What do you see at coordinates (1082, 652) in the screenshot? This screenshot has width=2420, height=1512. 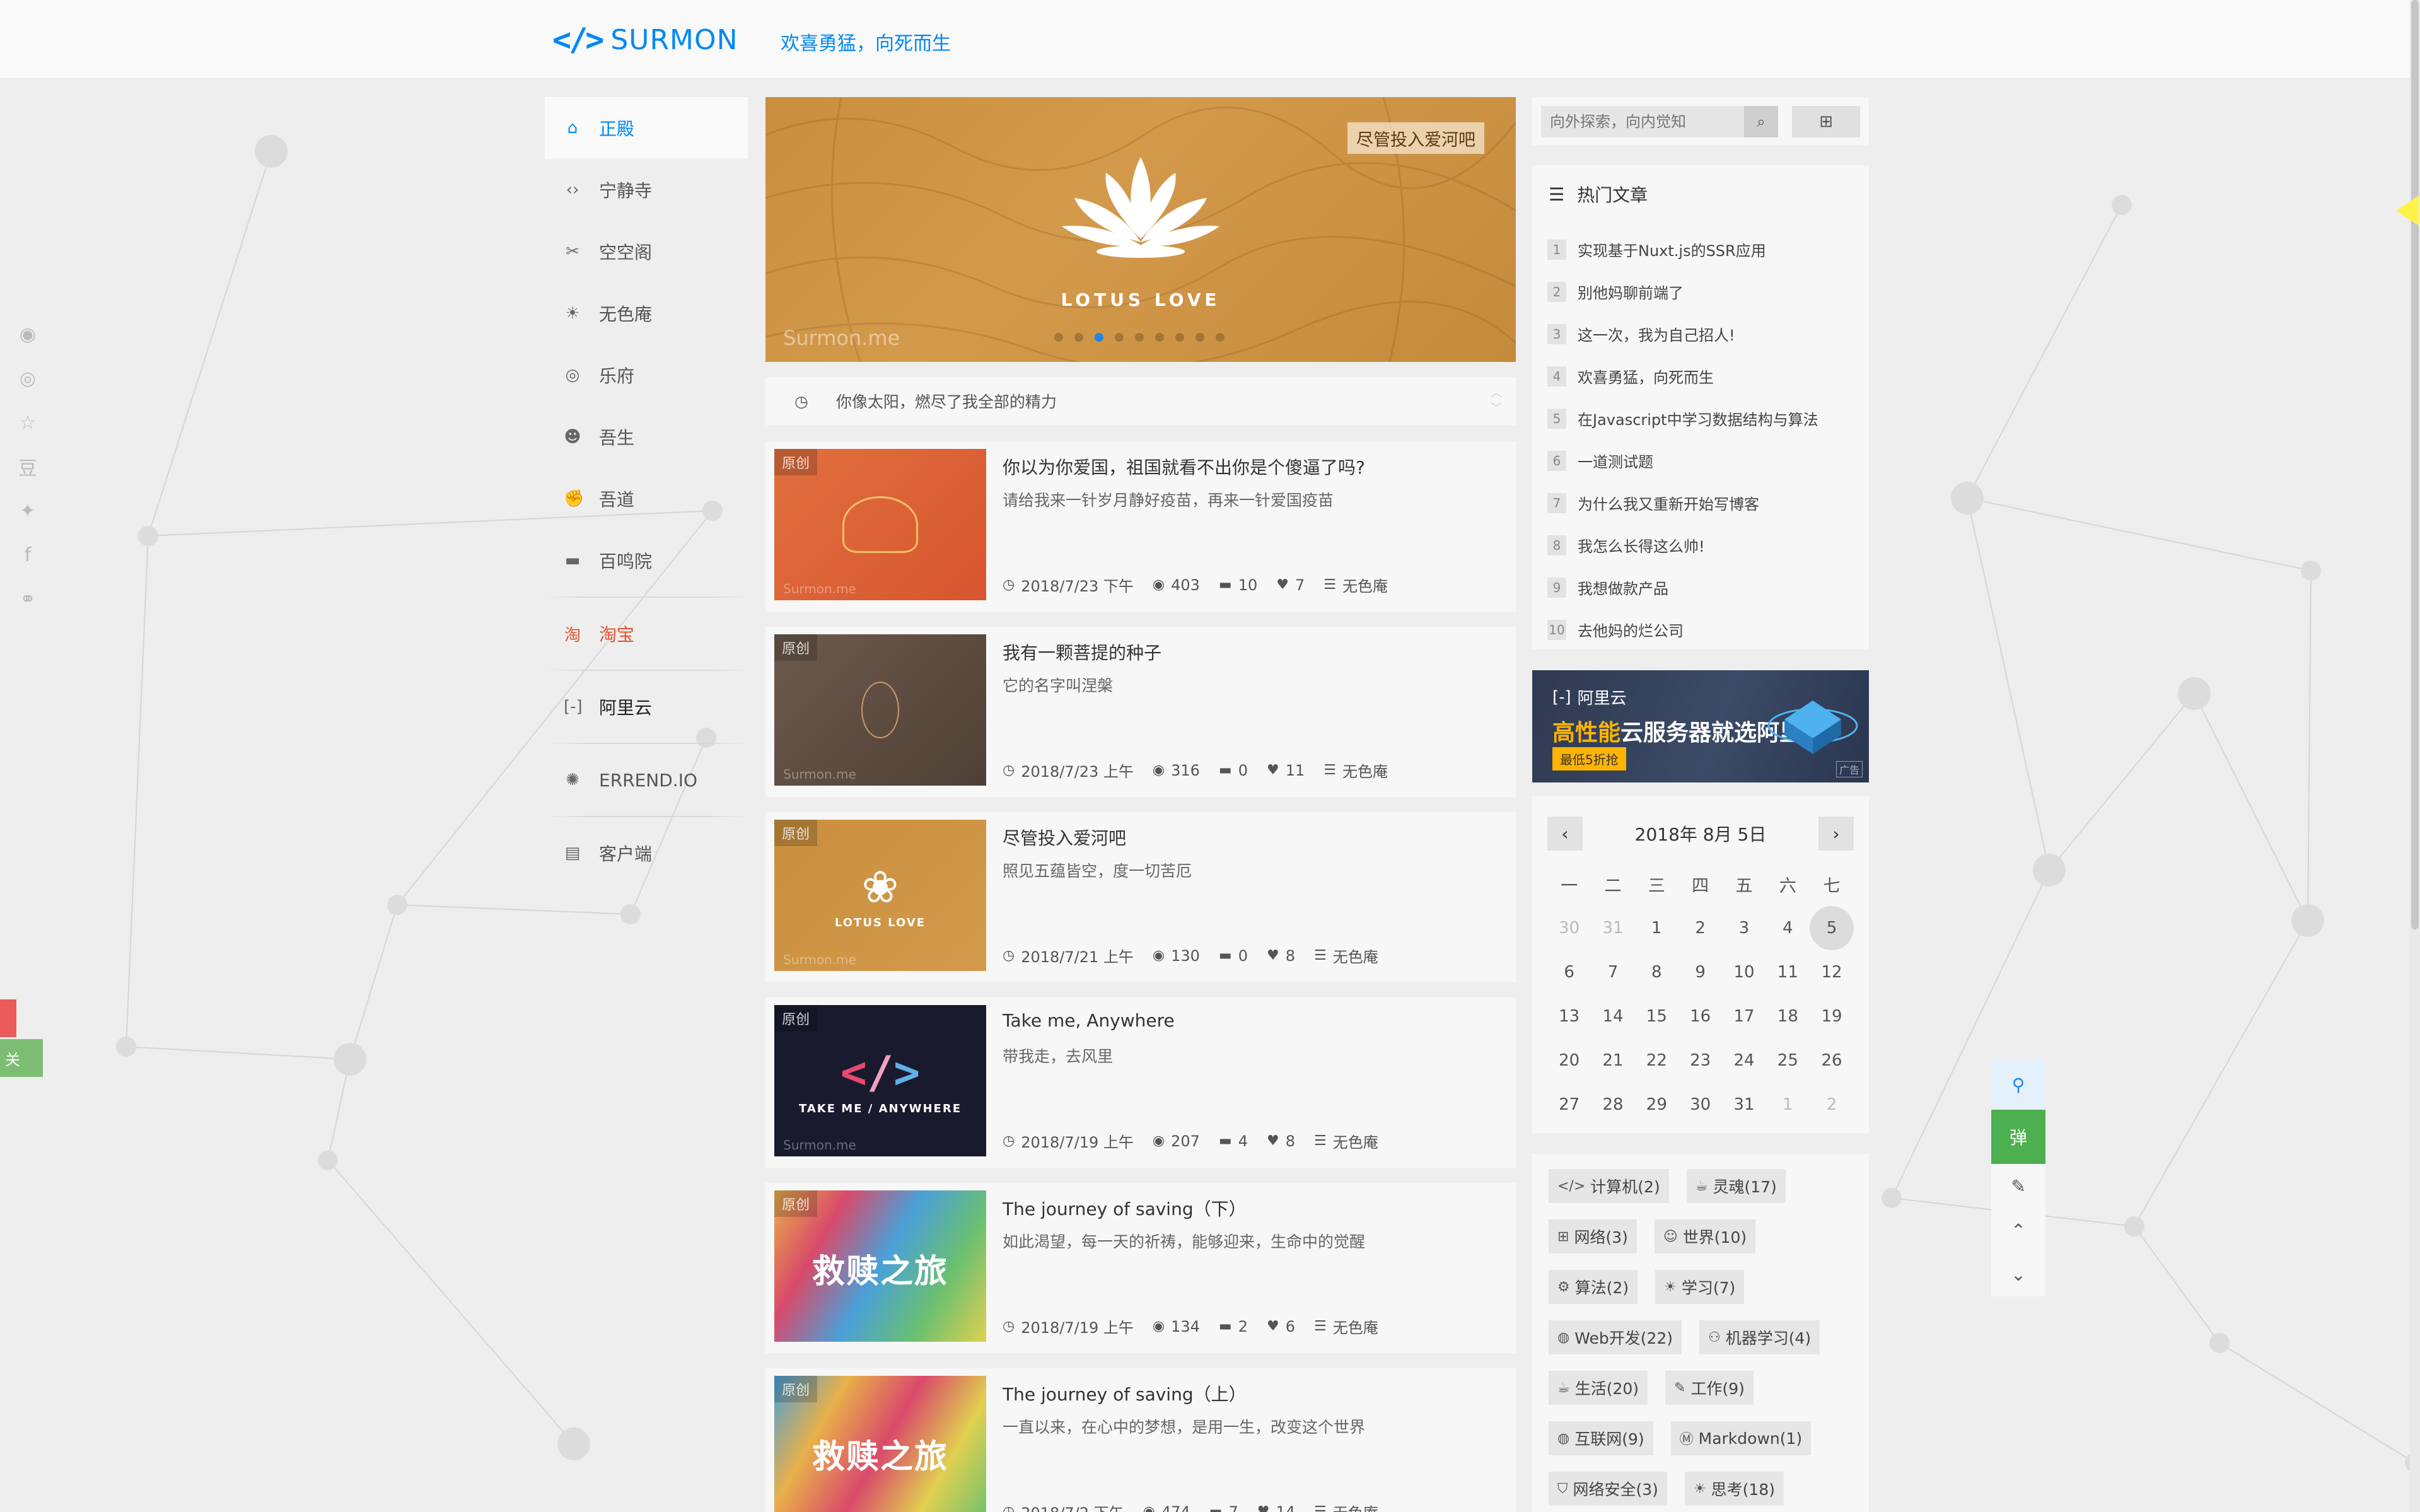 I see `article-title: 我有一颗菩提的种子` at bounding box center [1082, 652].